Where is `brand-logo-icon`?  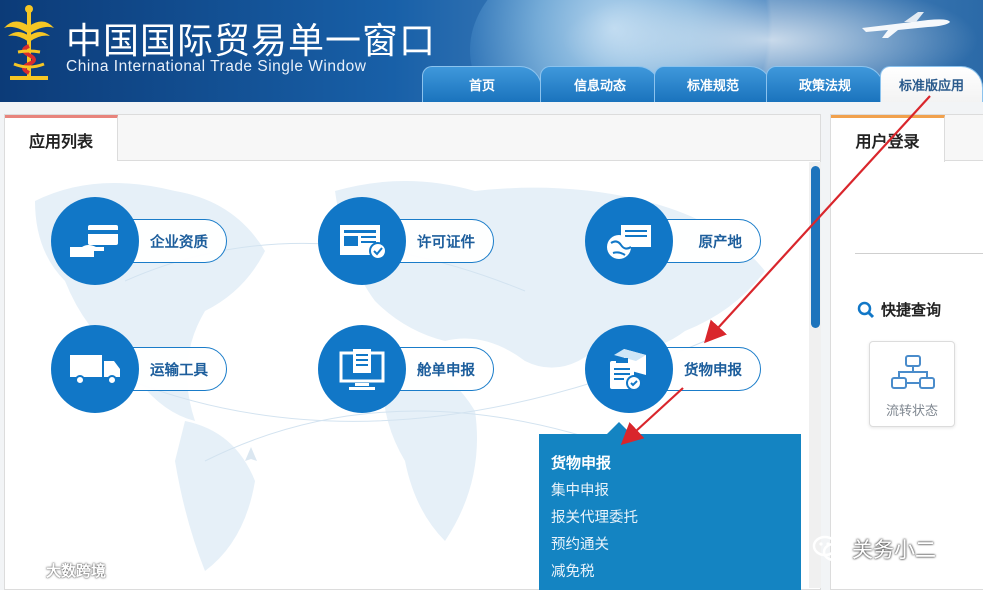
brand-logo-icon is located at coordinates (24, 571).